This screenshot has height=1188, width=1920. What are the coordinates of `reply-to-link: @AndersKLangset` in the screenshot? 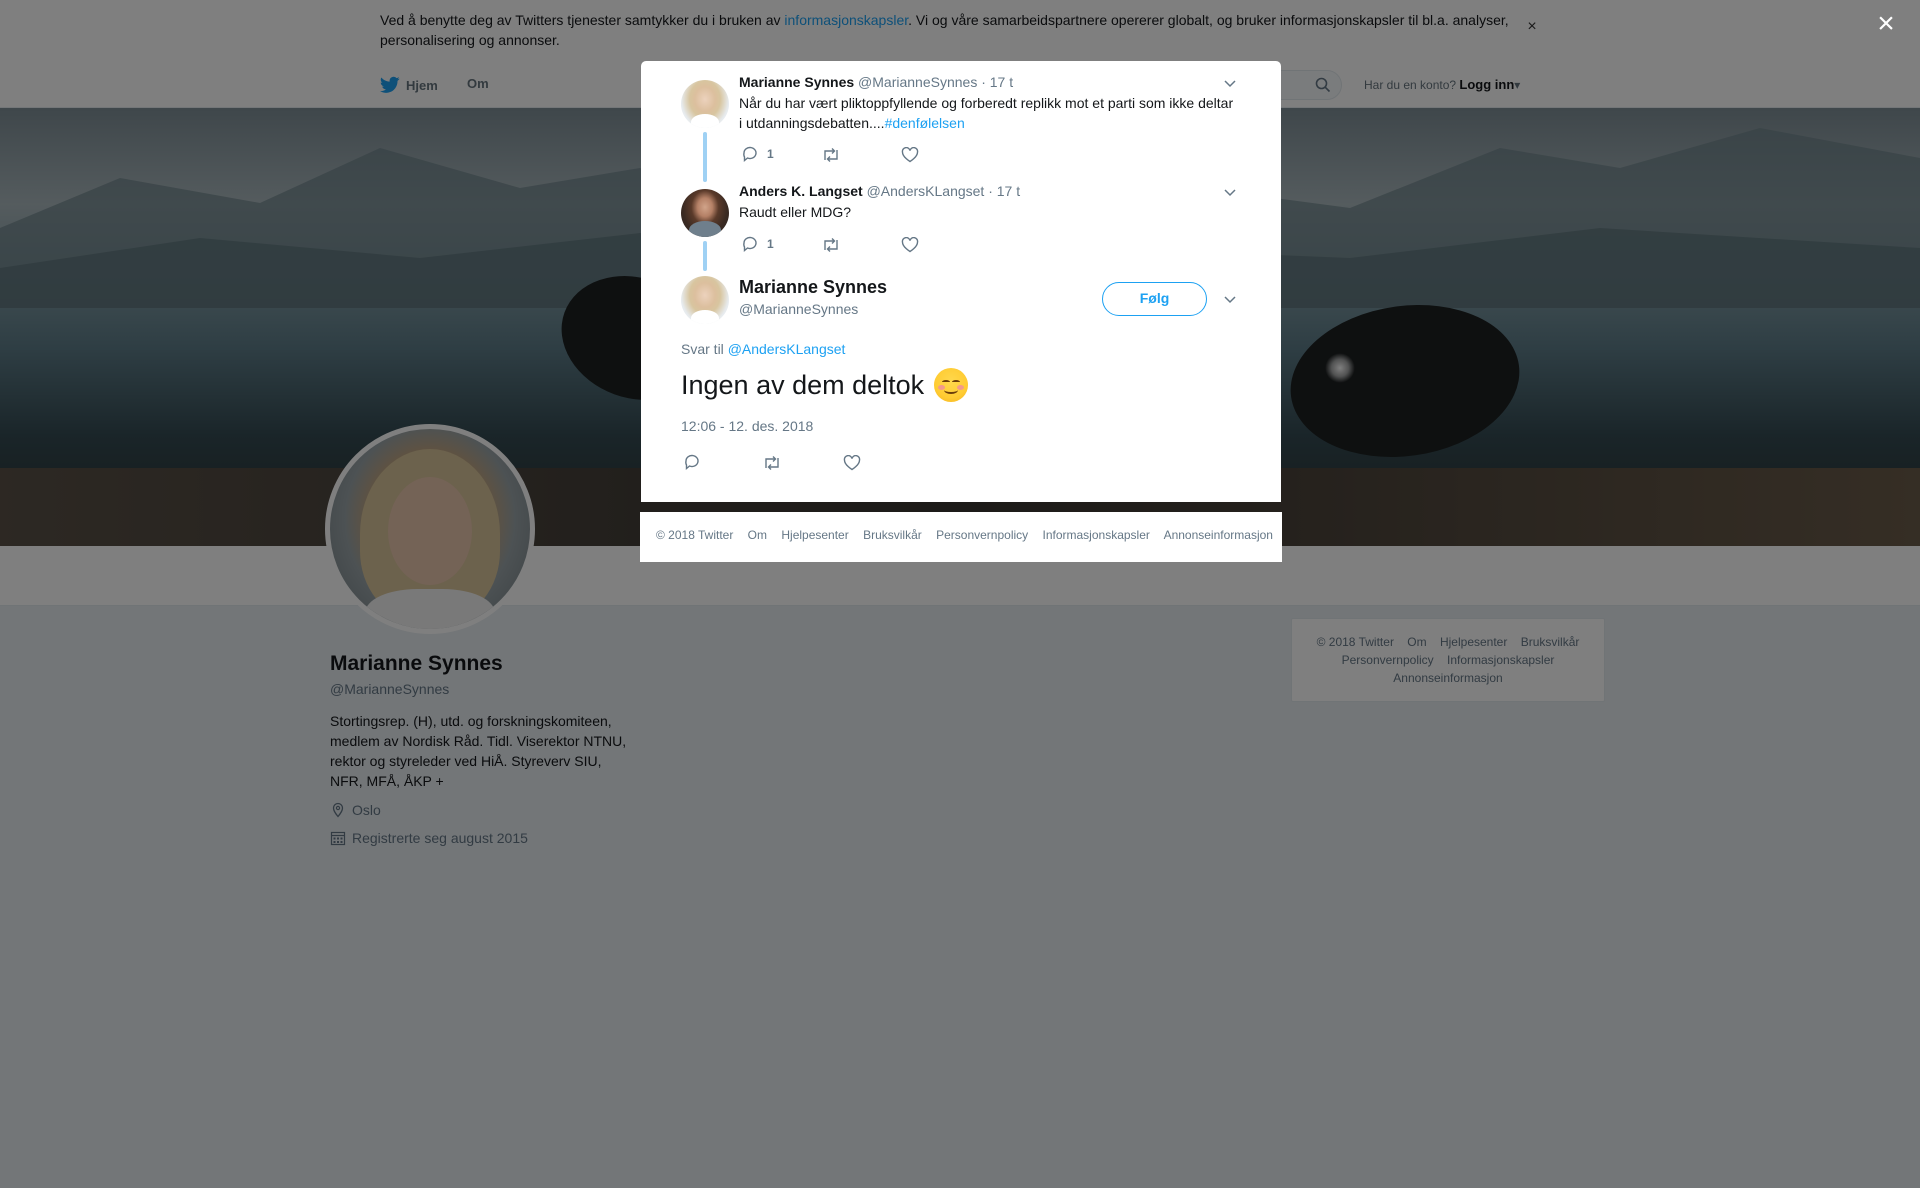 It's located at (787, 349).